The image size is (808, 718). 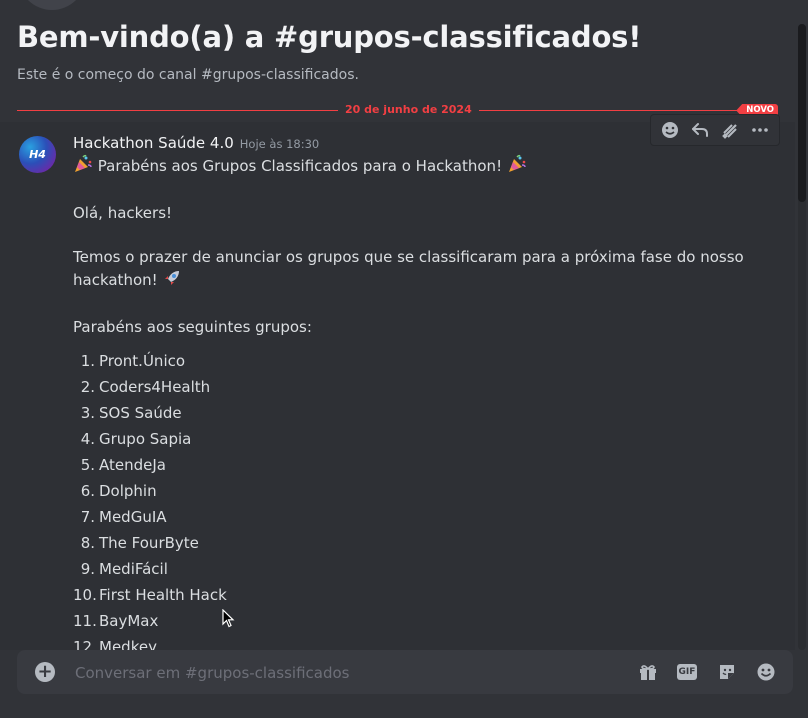 I want to click on app-command-icon, so click(x=730, y=130).